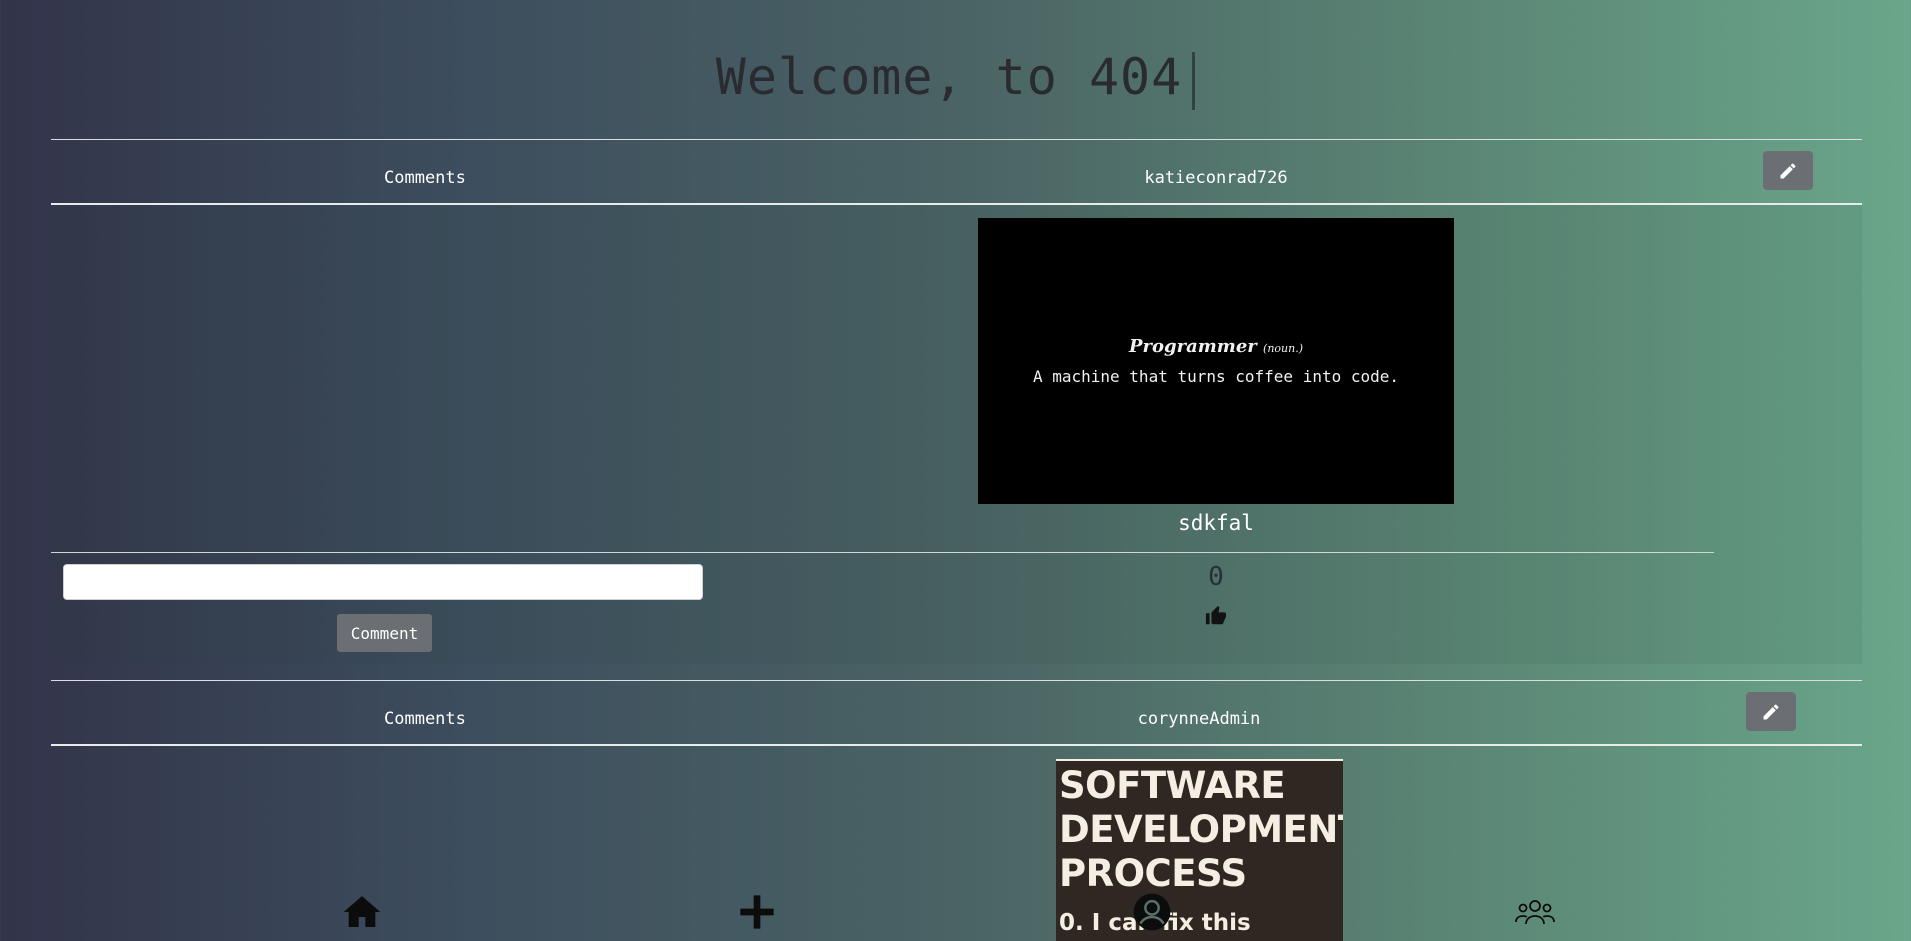 This screenshot has height=941, width=1911. Describe the element at coordinates (1216, 618) in the screenshot. I see `thumbs-up-icon` at that location.